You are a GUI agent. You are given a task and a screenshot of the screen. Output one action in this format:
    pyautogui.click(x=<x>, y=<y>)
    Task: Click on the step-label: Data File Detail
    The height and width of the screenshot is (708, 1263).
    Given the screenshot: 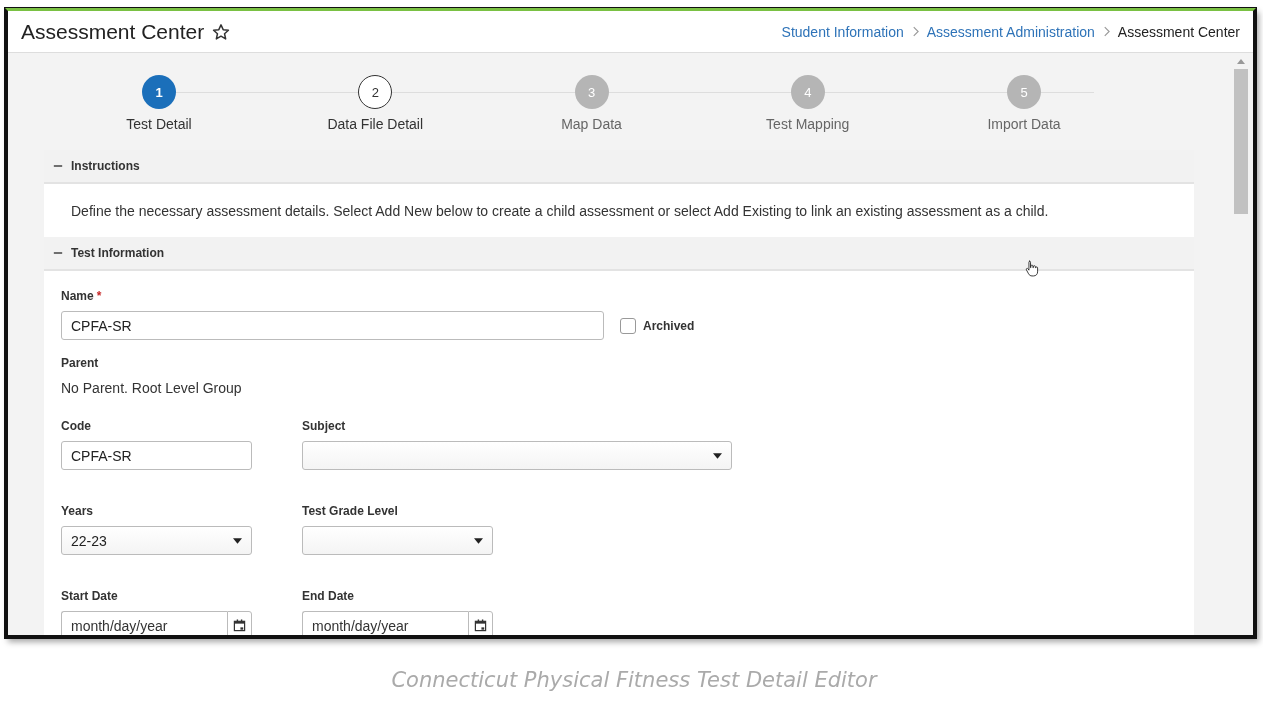 What is the action you would take?
    pyautogui.click(x=375, y=124)
    